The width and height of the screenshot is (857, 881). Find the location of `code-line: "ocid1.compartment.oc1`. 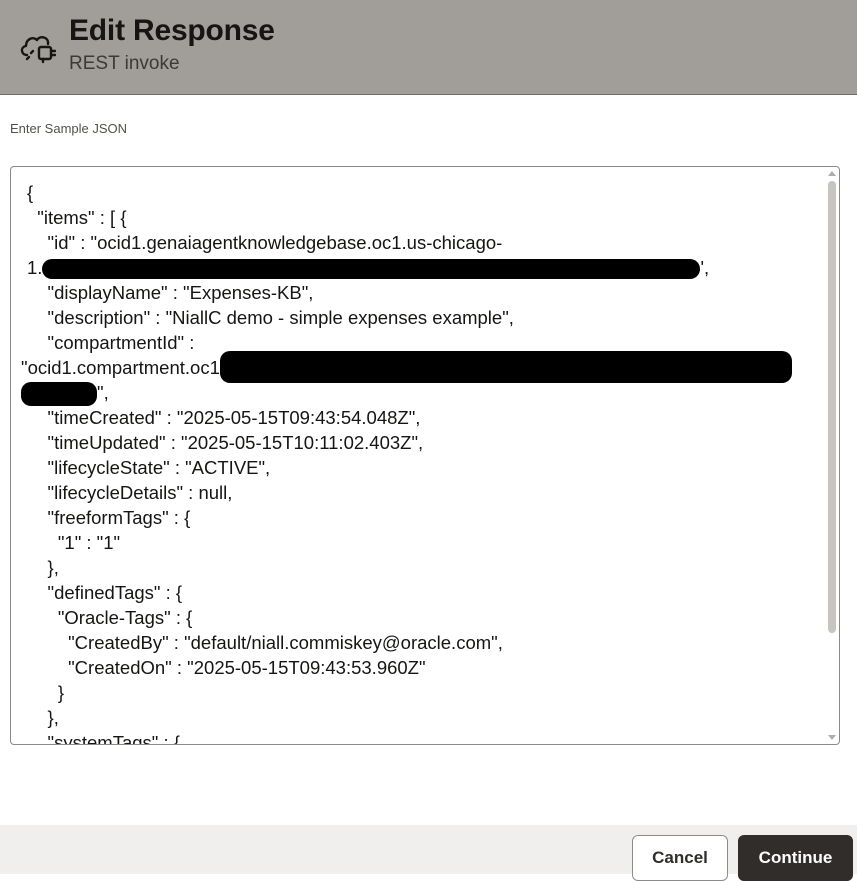

code-line: "ocid1.compartment.oc1 is located at coordinates (419, 367).